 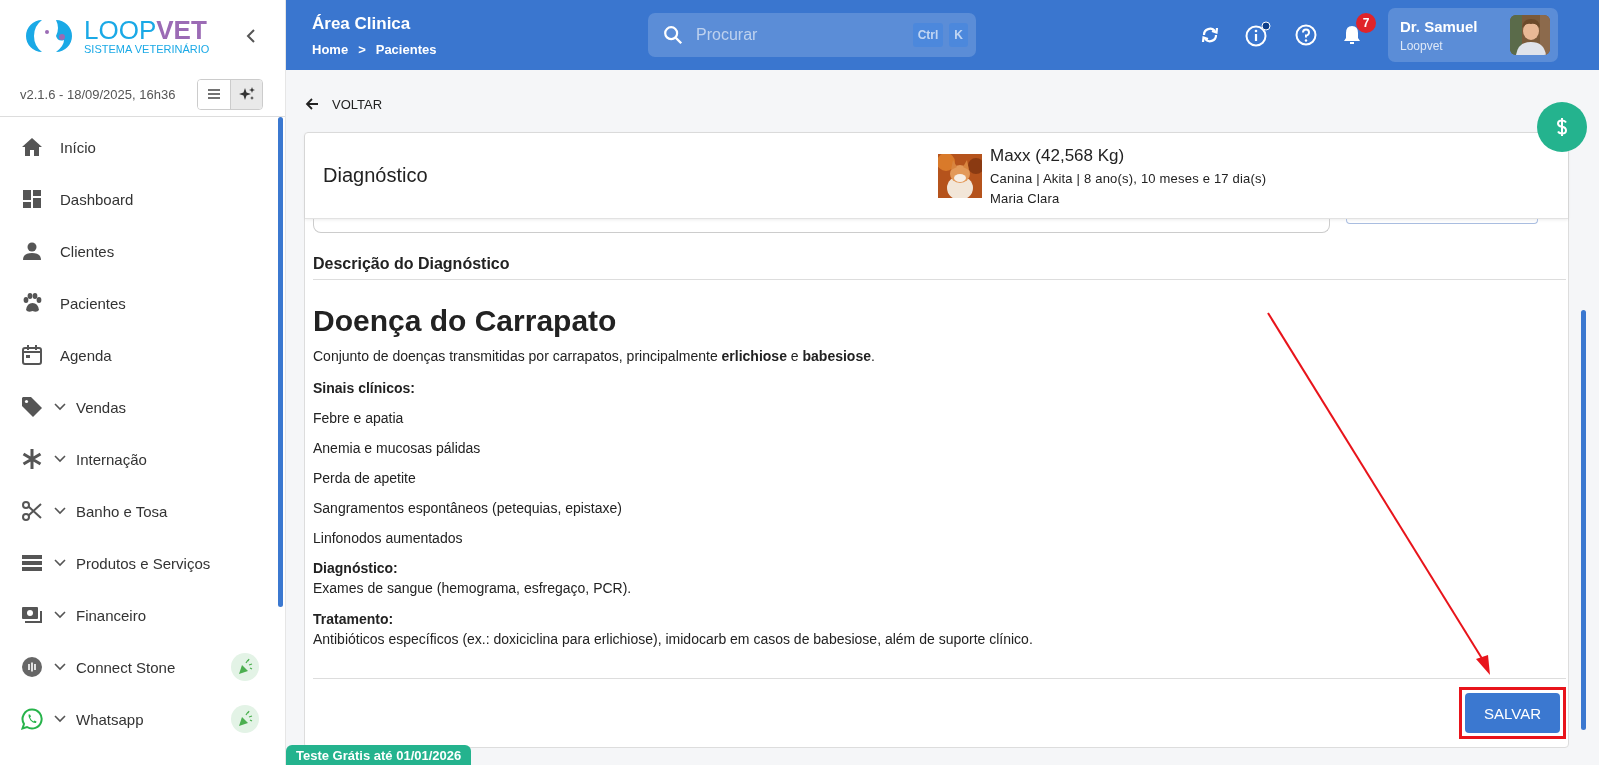 I want to click on sidebar-item: Banho e Tosa, so click(x=138, y=511).